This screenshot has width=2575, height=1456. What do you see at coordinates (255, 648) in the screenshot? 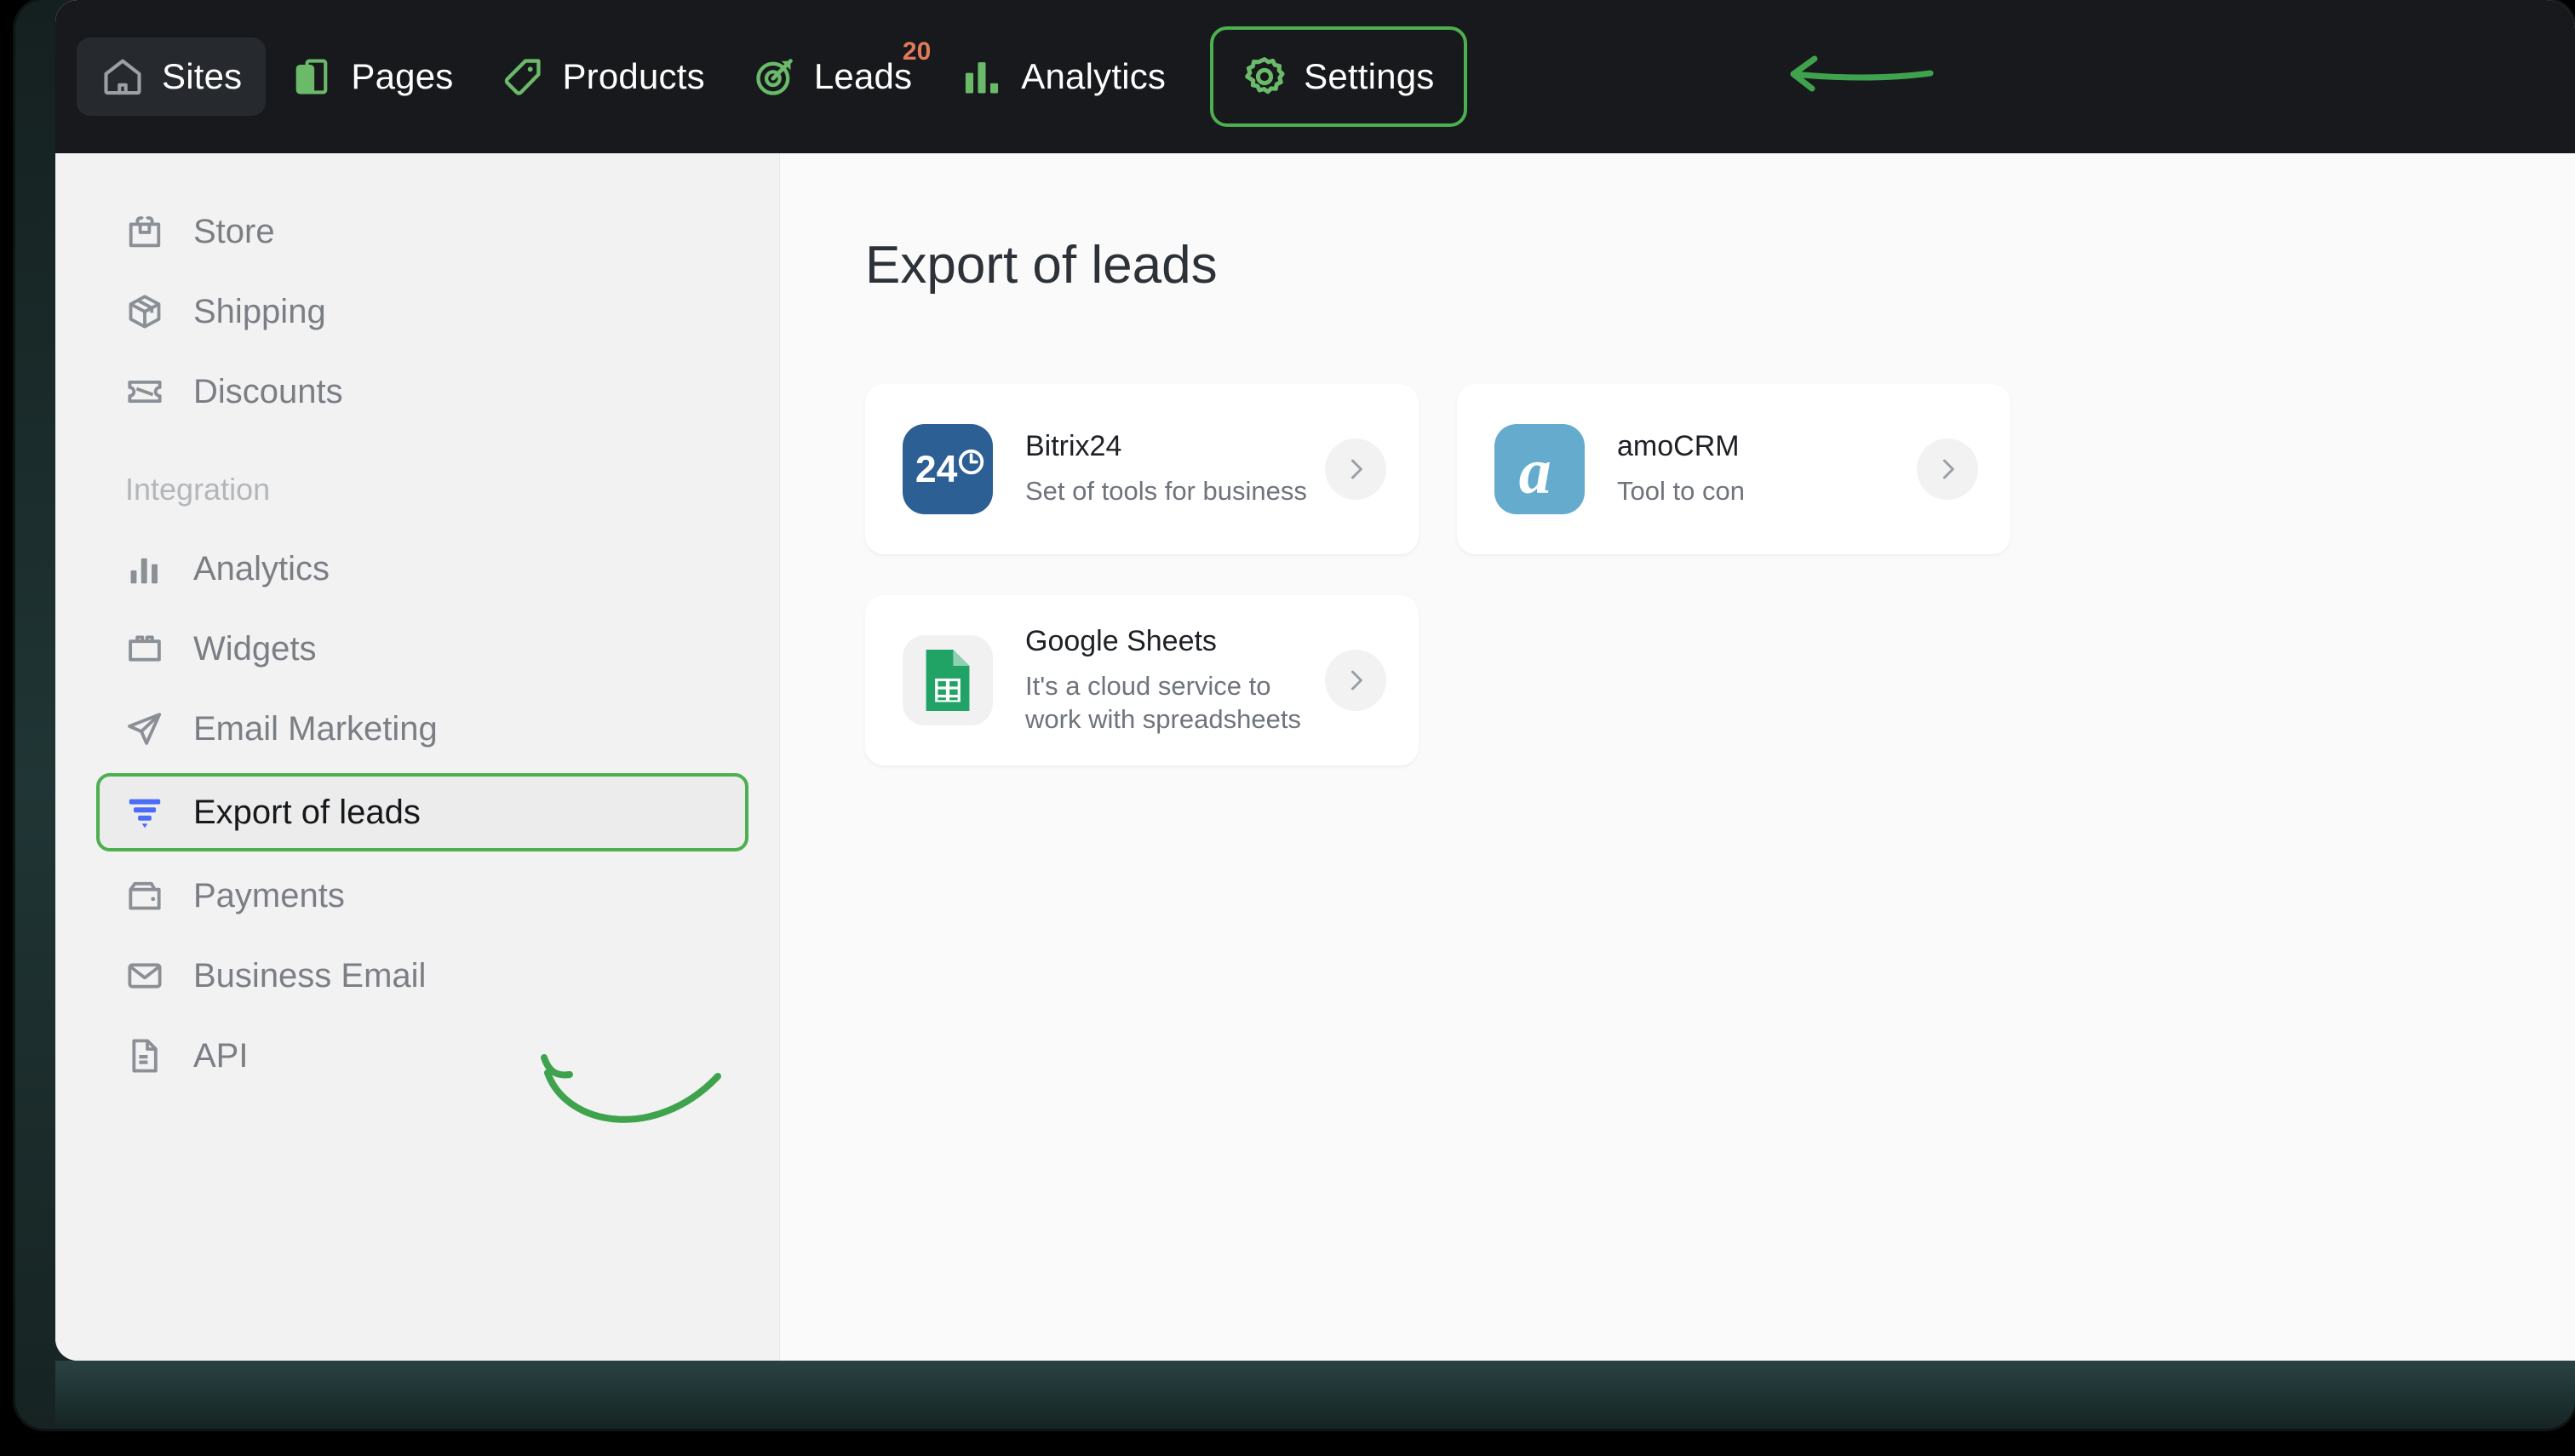
I see `sidebar-label-widgets: Widgets` at bounding box center [255, 648].